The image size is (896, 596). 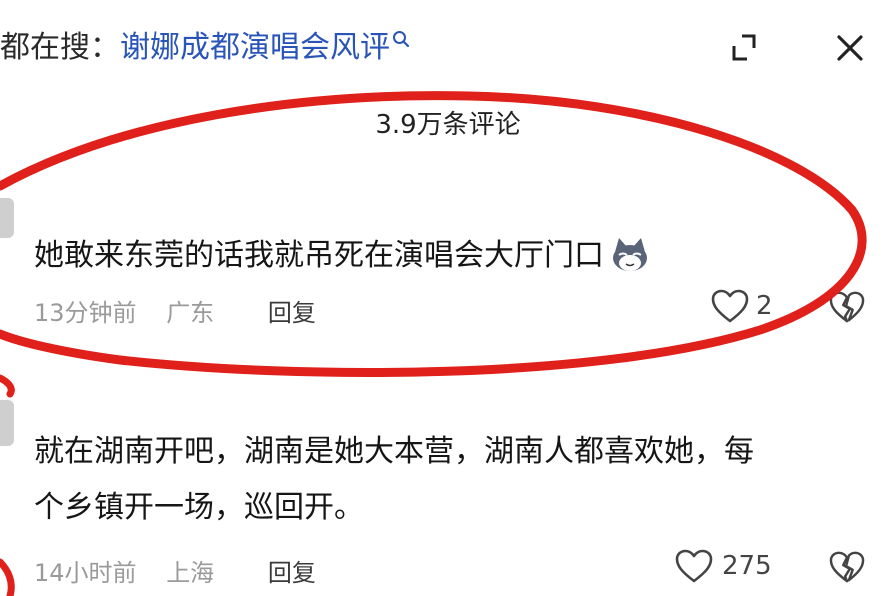 I want to click on comment-text: 她敢来东莞的话我就吊死在演唱会大厅门口, so click(x=342, y=256).